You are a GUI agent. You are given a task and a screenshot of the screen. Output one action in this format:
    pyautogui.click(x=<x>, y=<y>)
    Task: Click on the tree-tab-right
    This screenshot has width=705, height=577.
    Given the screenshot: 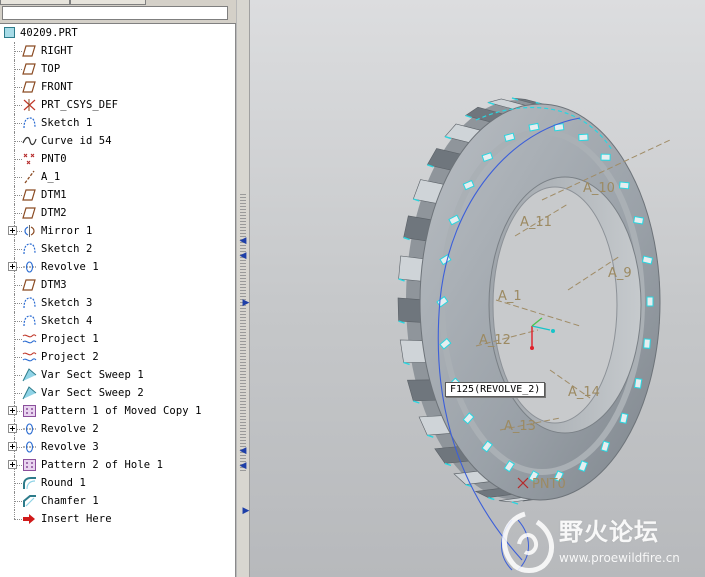 What is the action you would take?
    pyautogui.click(x=108, y=2)
    